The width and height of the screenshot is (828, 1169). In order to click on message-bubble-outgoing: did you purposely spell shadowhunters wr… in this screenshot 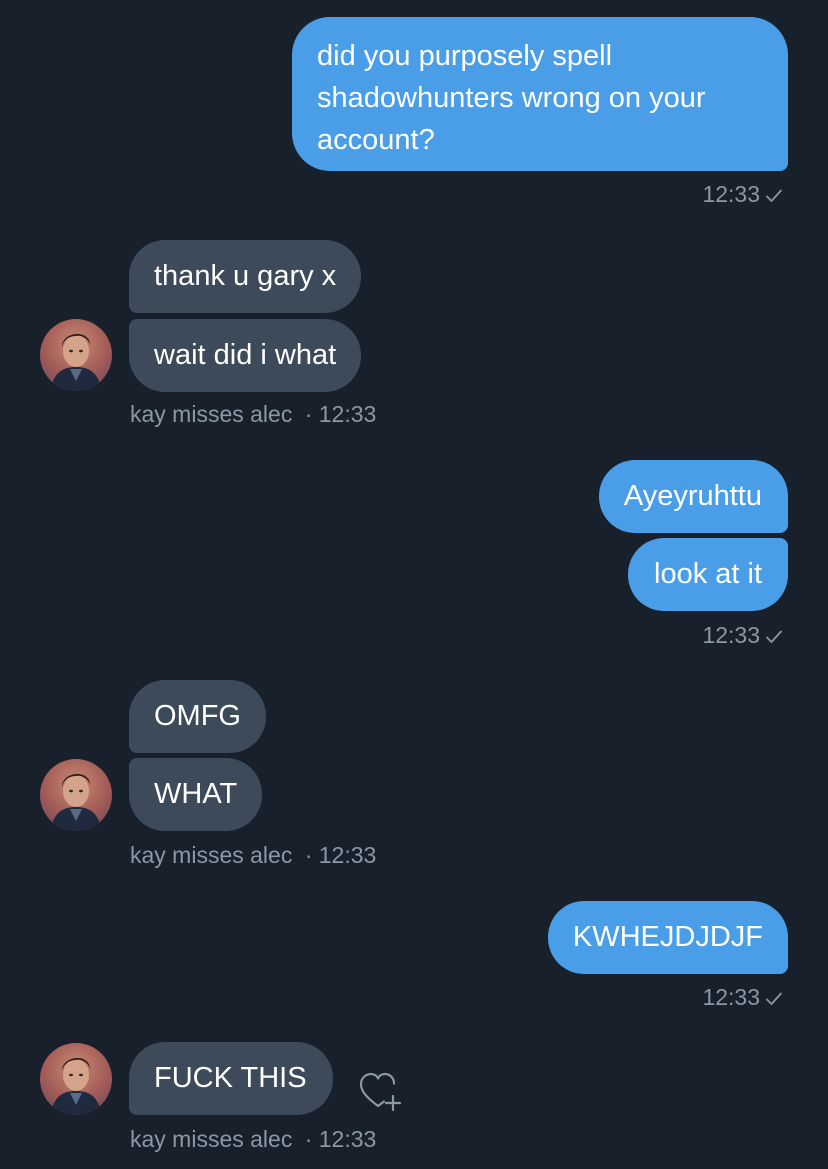, I will do `click(540, 94)`.